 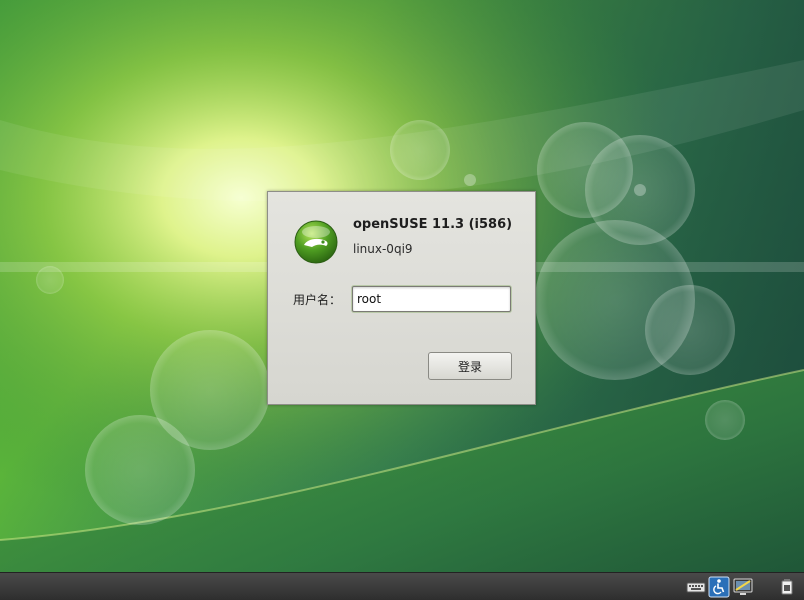 I want to click on opensuse-logo-icon, so click(x=316, y=242).